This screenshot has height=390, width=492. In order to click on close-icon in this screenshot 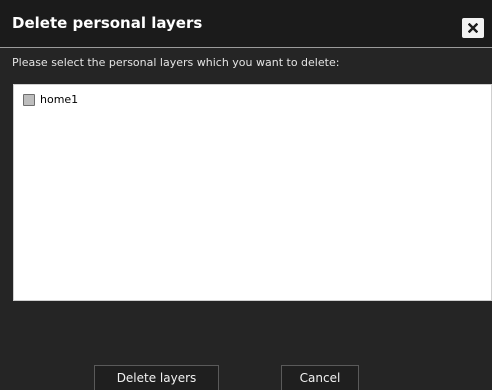, I will do `click(473, 28)`.